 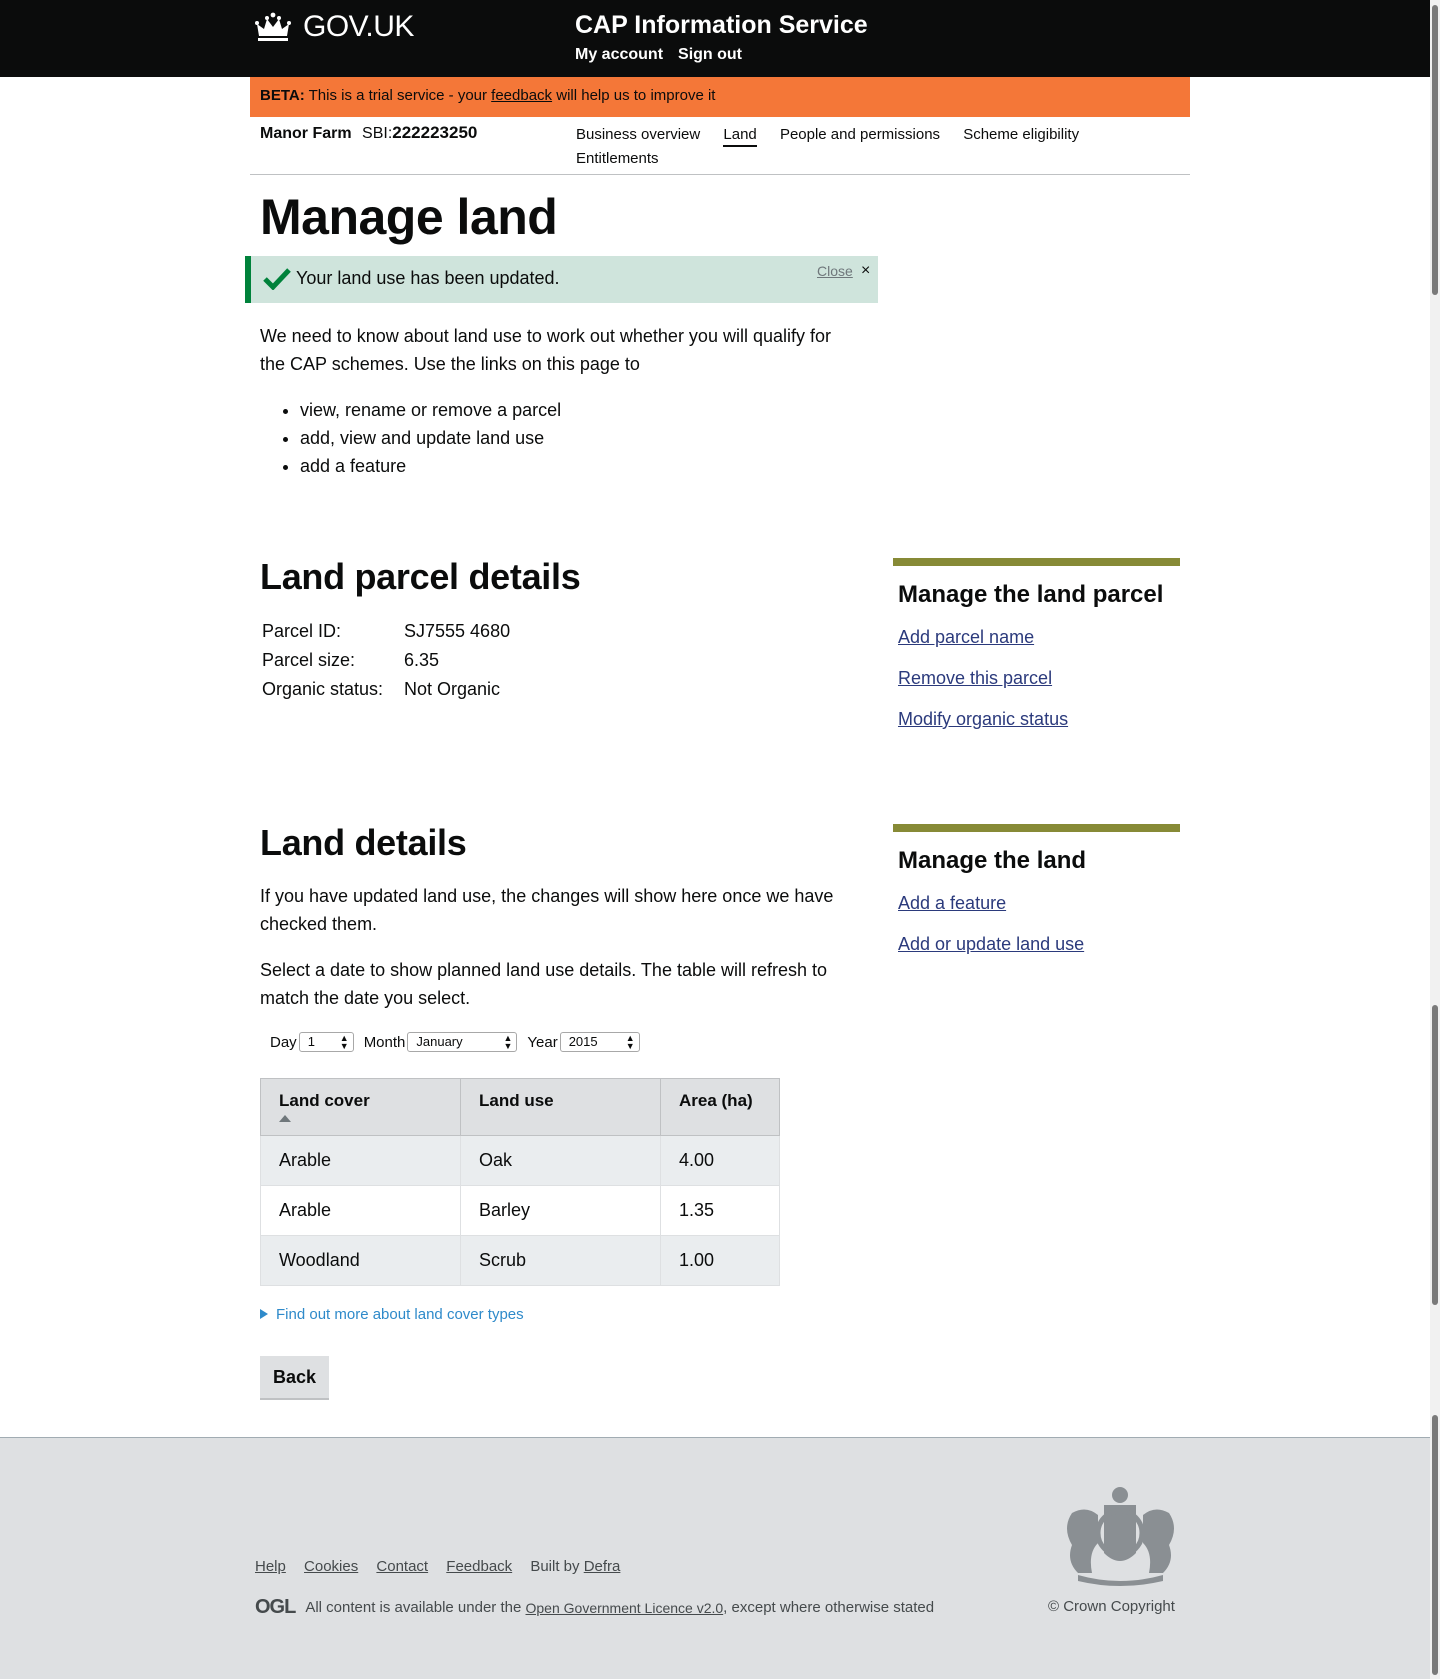 I want to click on govuk-logo: GOV.UK, so click(x=334, y=27).